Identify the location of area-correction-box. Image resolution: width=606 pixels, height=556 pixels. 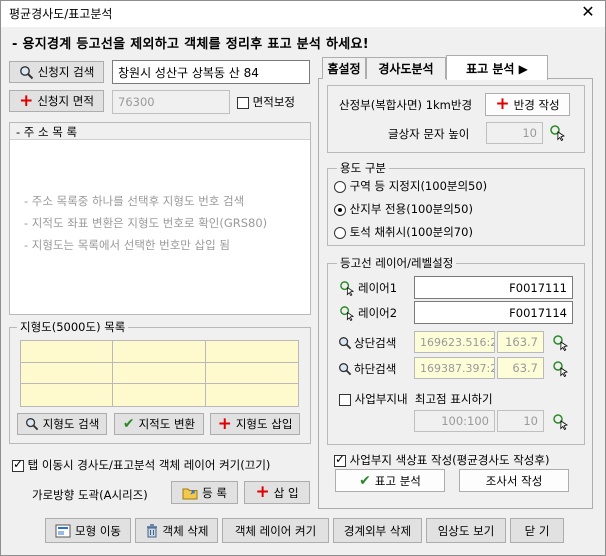
(243, 102).